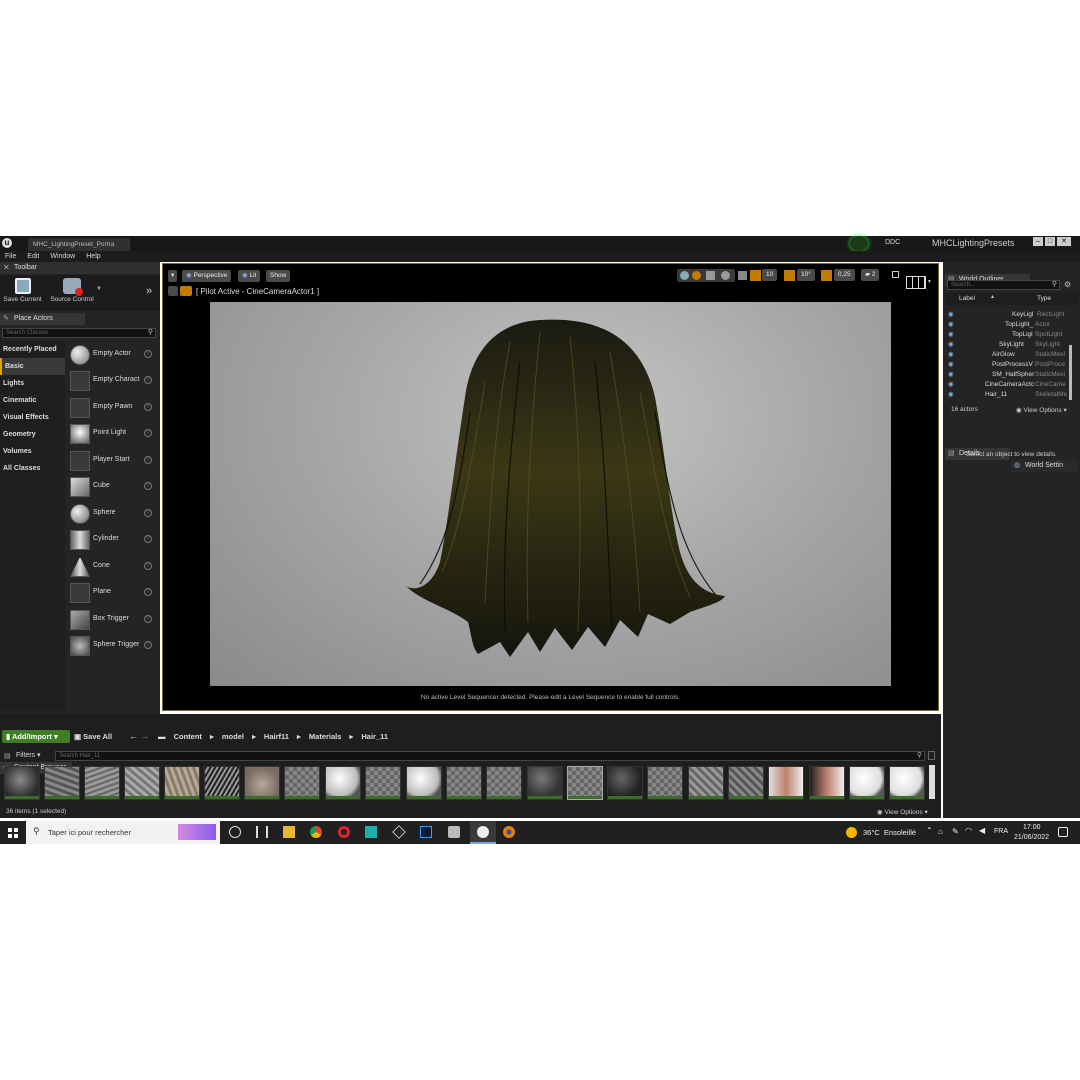 The height and width of the screenshot is (1080, 1080). What do you see at coordinates (7, 756) in the screenshot?
I see `sources-toggle-icon: ▤` at bounding box center [7, 756].